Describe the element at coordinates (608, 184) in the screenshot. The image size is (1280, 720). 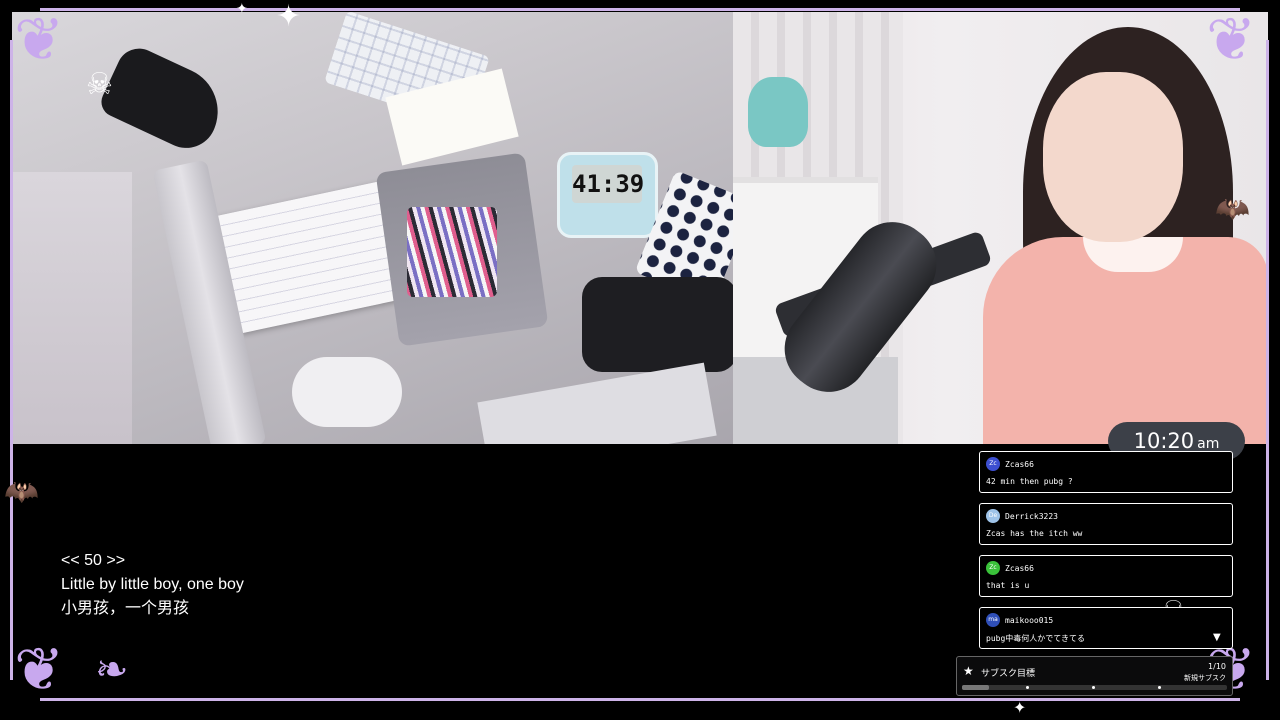
I see `timer-display: 41:39` at that location.